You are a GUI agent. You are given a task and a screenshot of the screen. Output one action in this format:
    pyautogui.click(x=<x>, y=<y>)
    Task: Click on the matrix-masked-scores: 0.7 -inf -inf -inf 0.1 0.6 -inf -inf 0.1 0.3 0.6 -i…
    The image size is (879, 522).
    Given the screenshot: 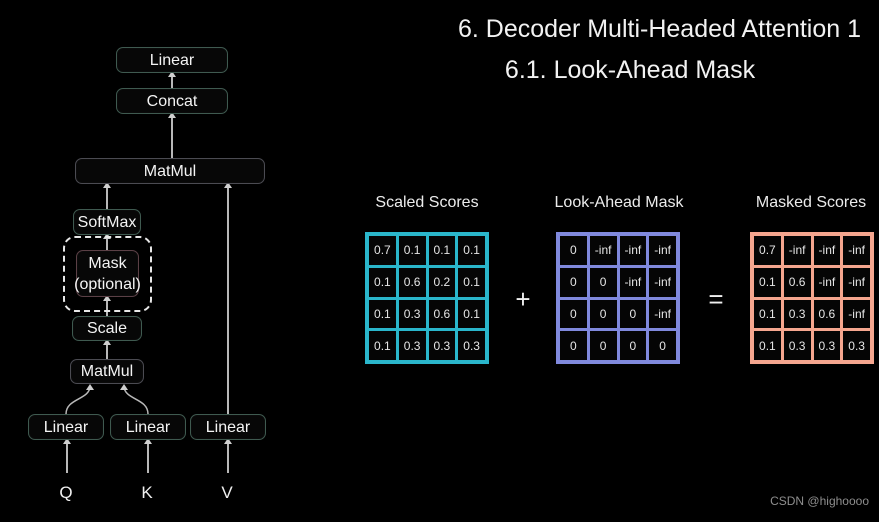 What is the action you would take?
    pyautogui.click(x=812, y=298)
    